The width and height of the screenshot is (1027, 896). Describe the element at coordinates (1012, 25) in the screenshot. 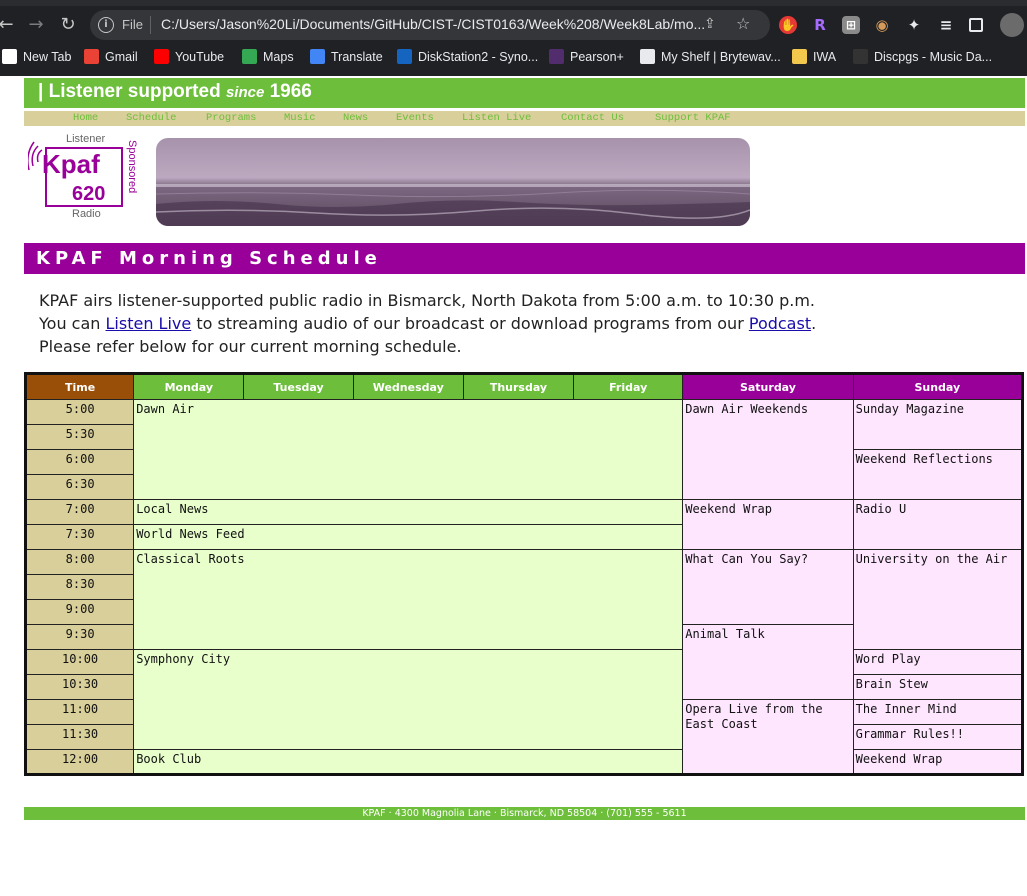

I see `profile-avatar-icon` at that location.